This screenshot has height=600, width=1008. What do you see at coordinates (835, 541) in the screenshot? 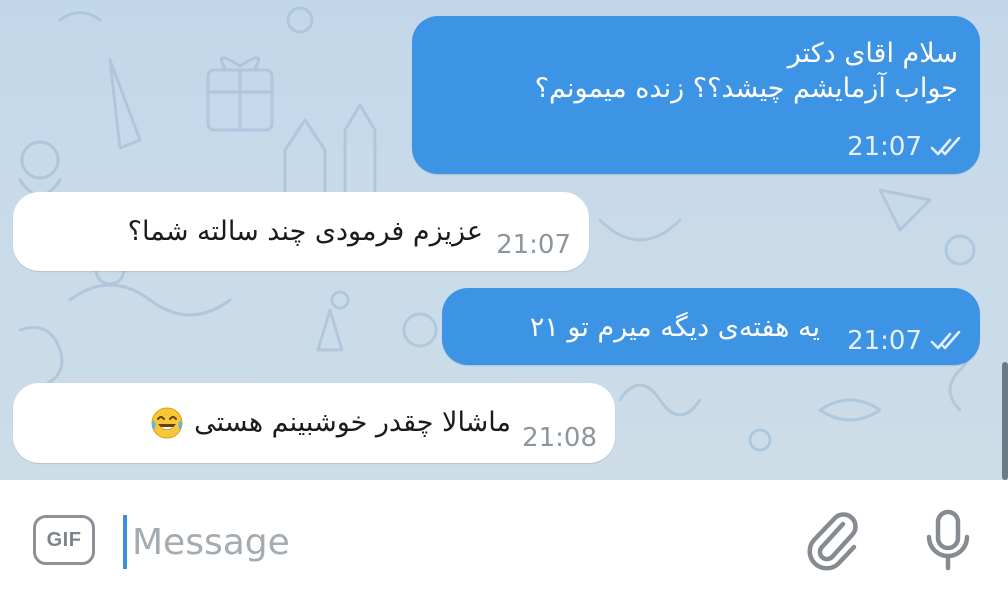
I see `paperclip-icon` at bounding box center [835, 541].